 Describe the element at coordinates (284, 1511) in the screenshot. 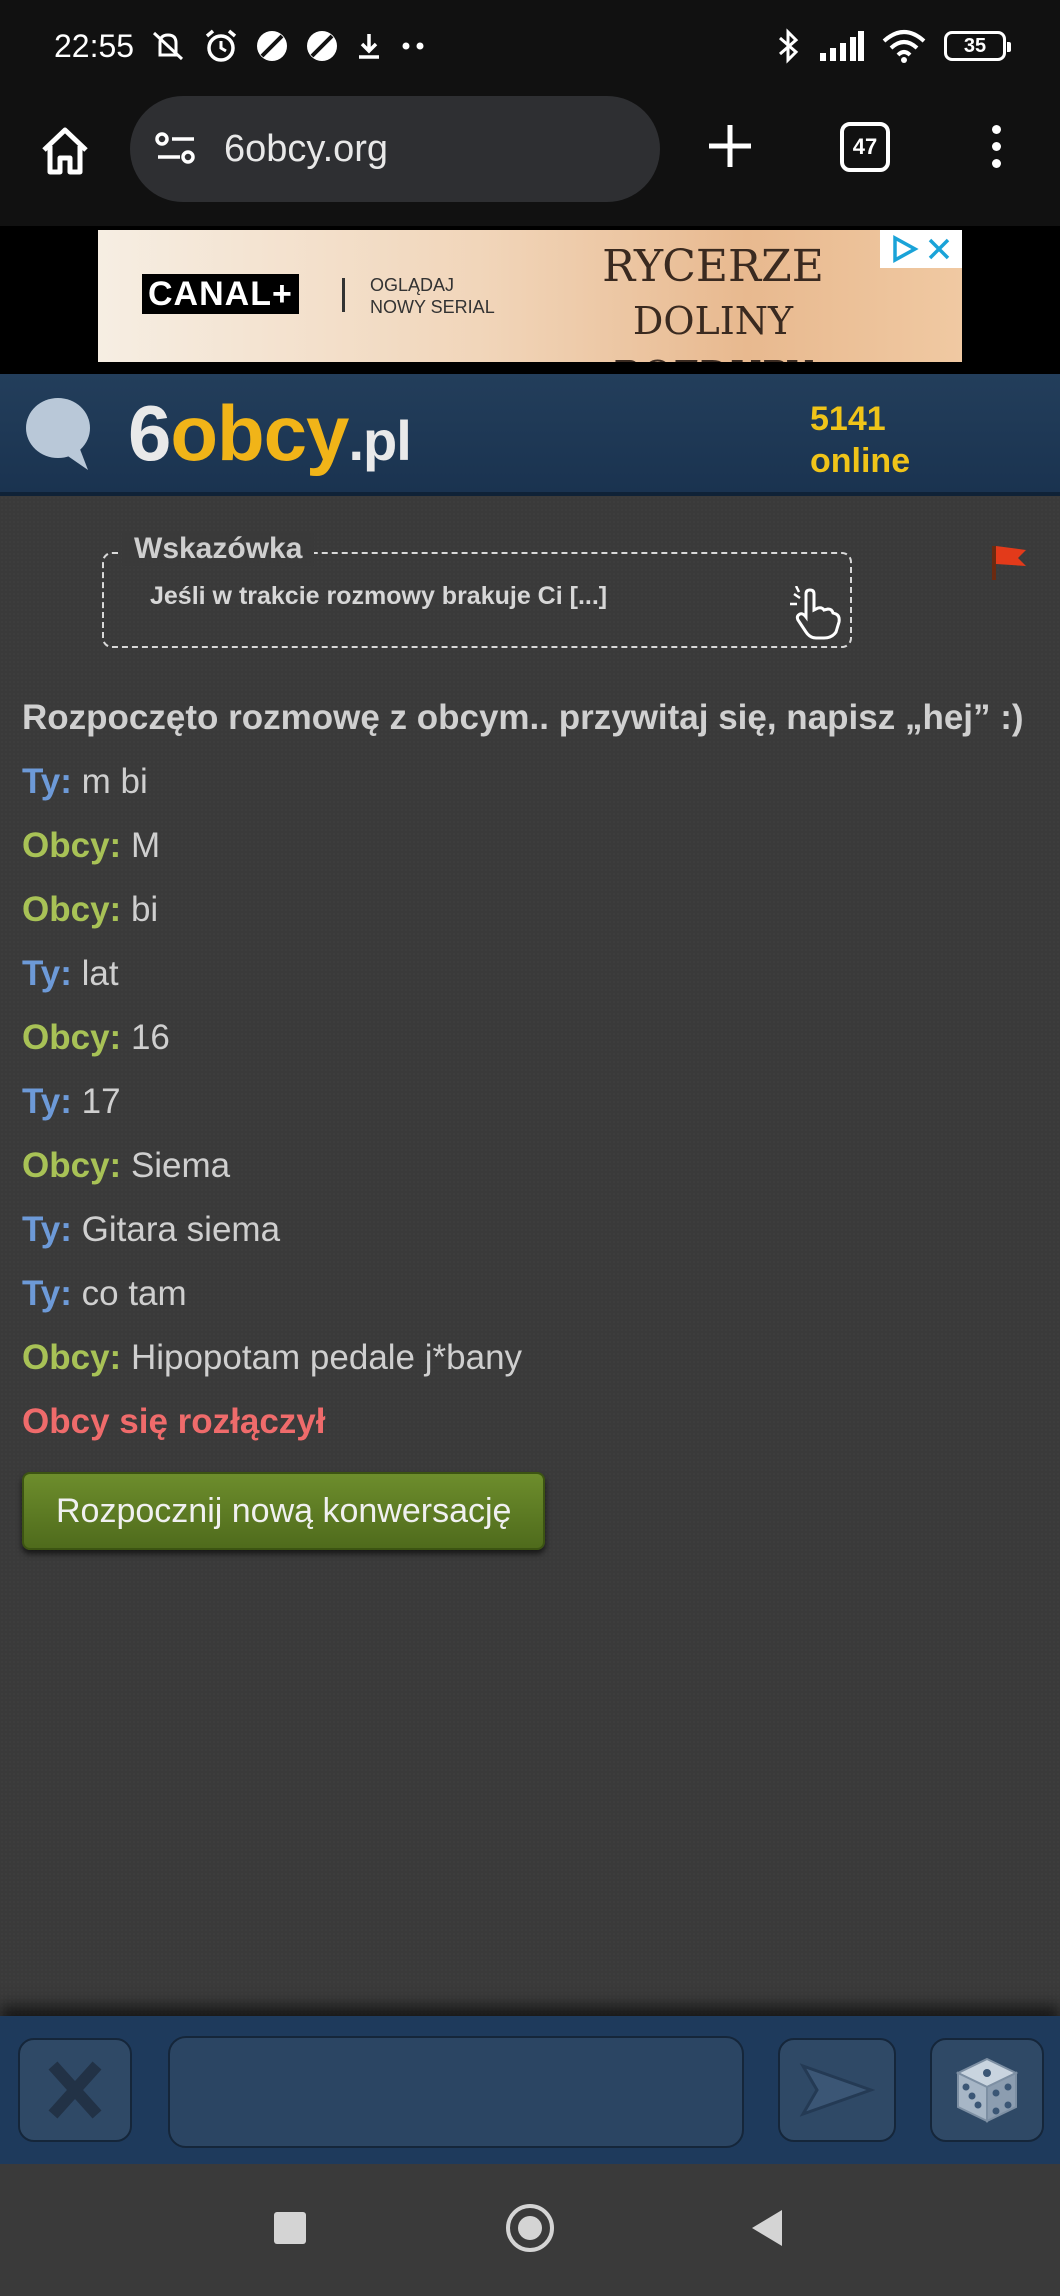

I see `new-conversation-button: Rozpocznij nową konwersację` at that location.